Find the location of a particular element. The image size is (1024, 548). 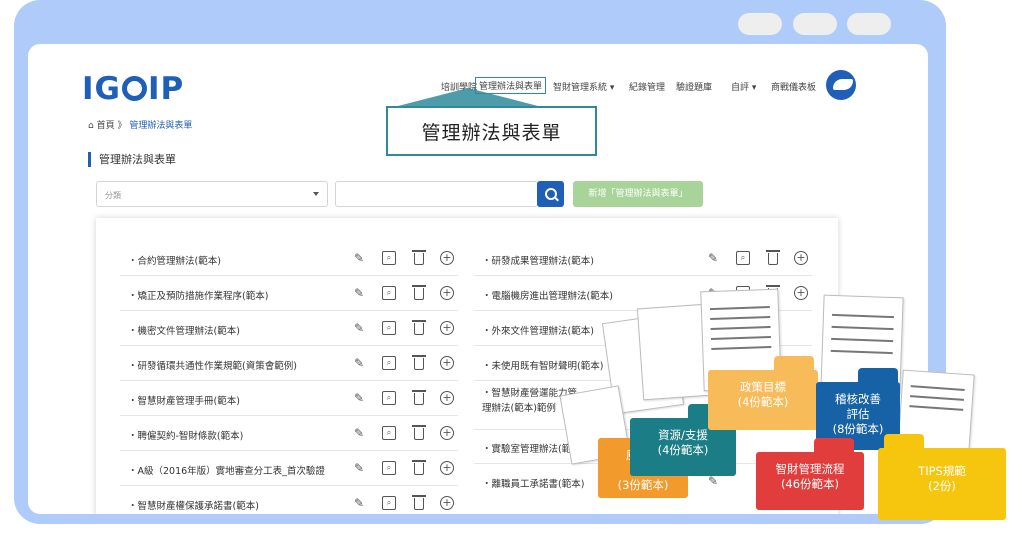

add-form-button: 新增「管理辦法與表單」 is located at coordinates (638, 194).